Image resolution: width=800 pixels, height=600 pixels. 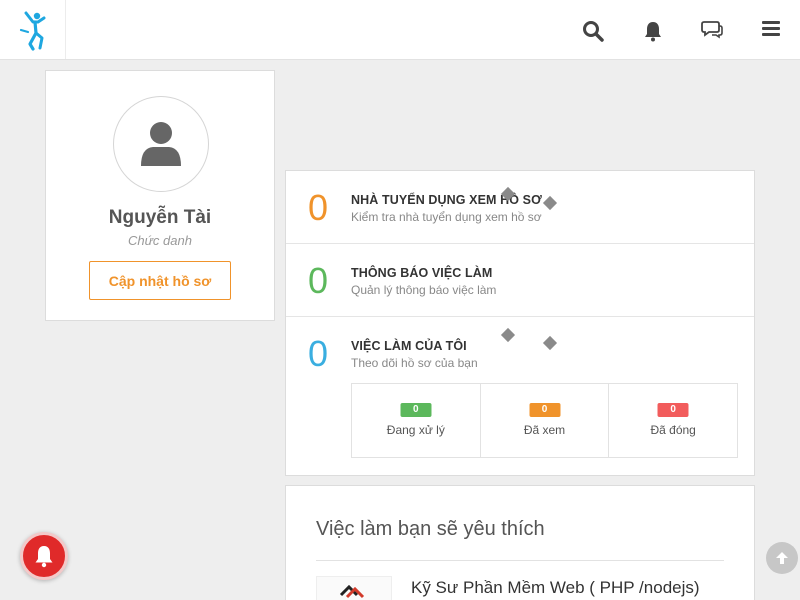 I want to click on runner-logo-icon, so click(x=32, y=31).